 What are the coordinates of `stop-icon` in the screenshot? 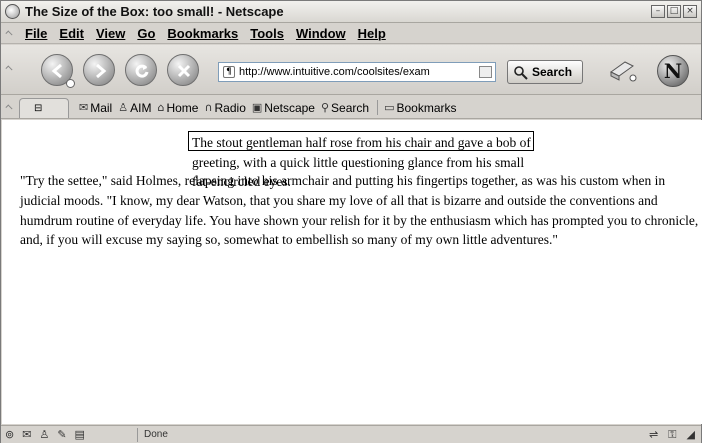 It's located at (184, 71).